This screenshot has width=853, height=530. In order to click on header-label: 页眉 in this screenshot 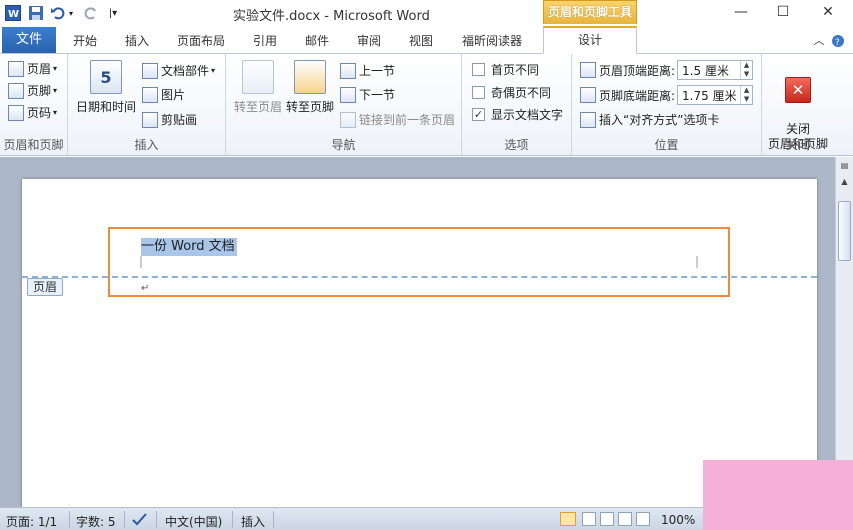, I will do `click(39, 69)`.